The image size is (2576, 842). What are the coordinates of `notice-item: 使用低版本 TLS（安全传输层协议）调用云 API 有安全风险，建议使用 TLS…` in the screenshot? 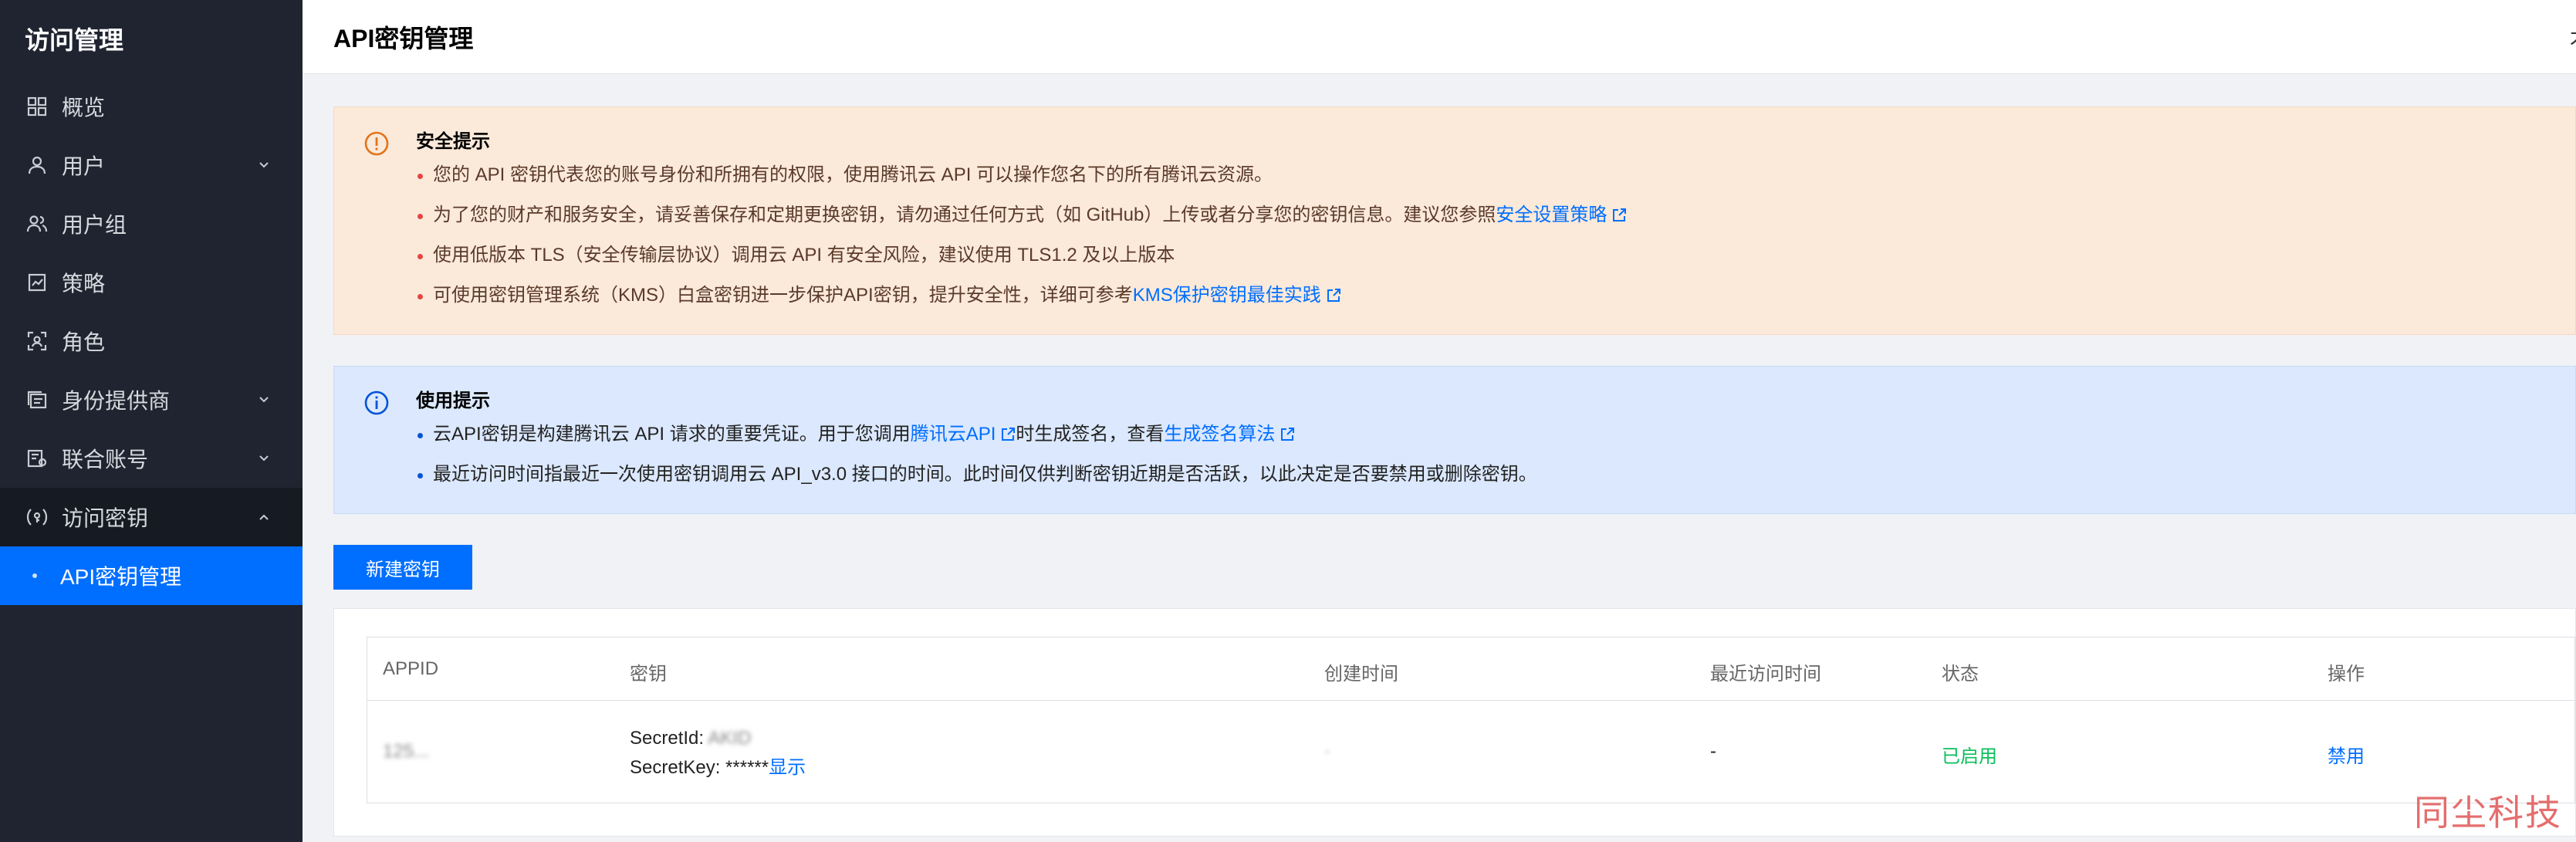 It's located at (1495, 255).